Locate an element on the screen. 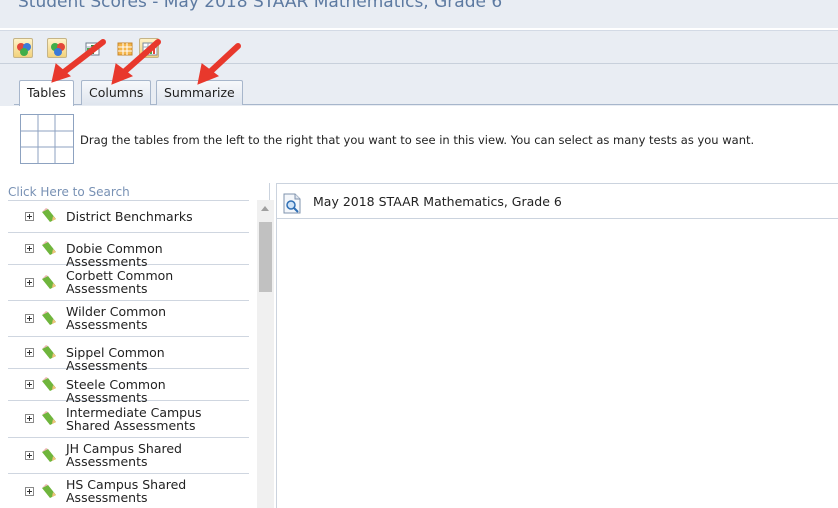 The height and width of the screenshot is (508, 838). tree-item-label: HS Campus Shared Assessments is located at coordinates (126, 491).